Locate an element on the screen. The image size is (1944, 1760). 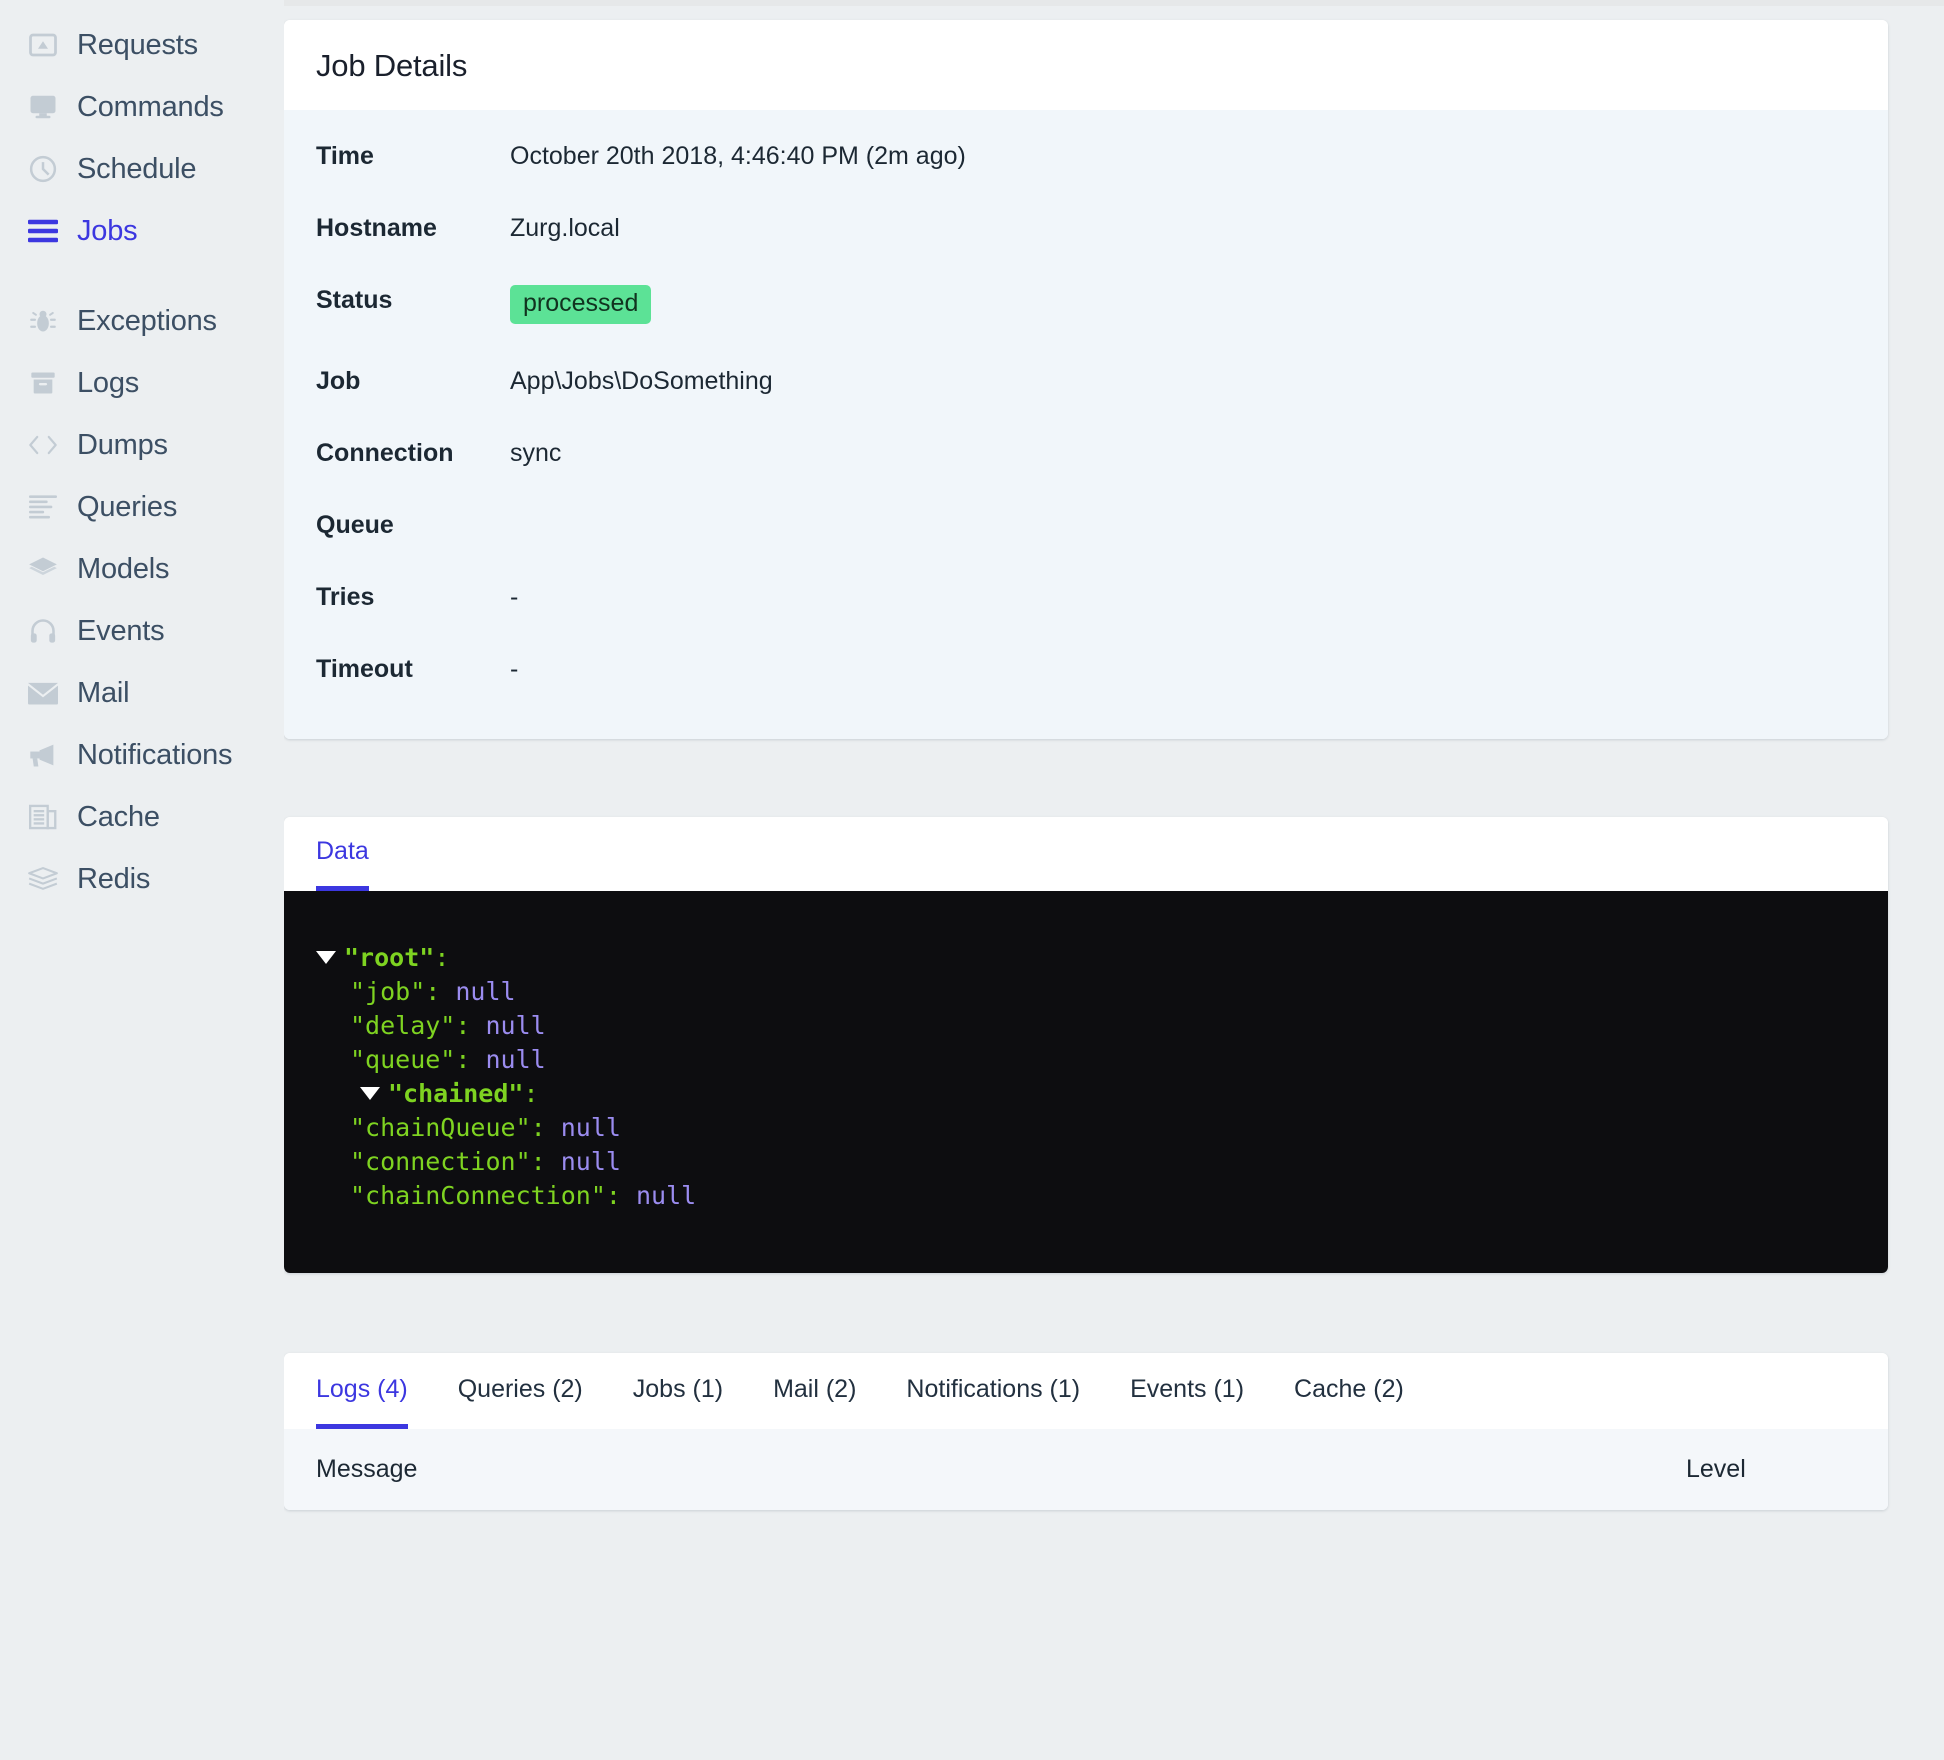
page-title: Job Details is located at coordinates (392, 65).